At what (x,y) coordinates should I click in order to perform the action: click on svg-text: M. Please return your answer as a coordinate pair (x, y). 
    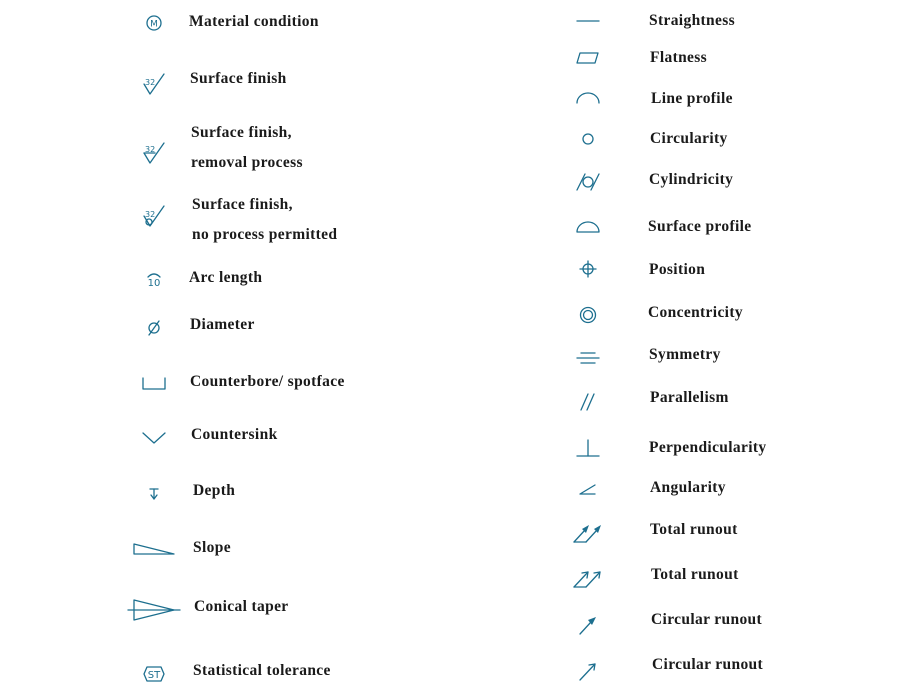
    Looking at the image, I should click on (154, 25).